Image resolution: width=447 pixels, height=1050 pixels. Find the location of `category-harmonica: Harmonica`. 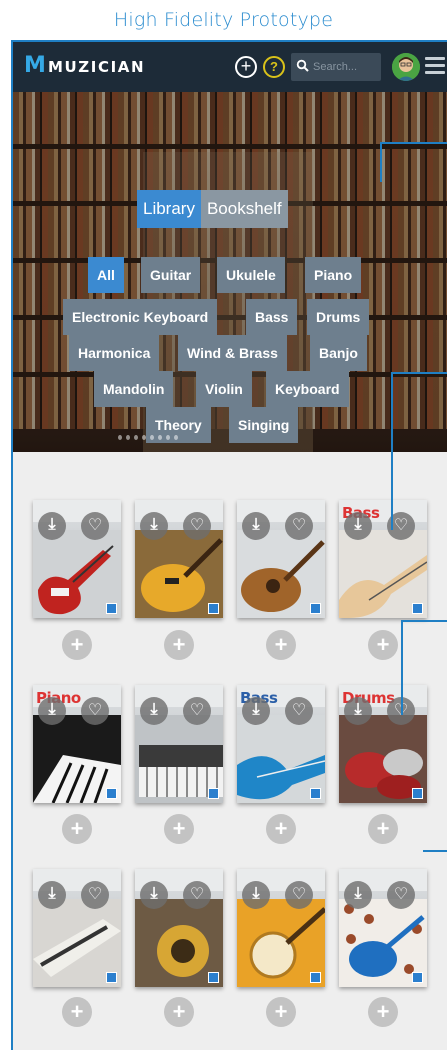

category-harmonica: Harmonica is located at coordinates (114, 353).